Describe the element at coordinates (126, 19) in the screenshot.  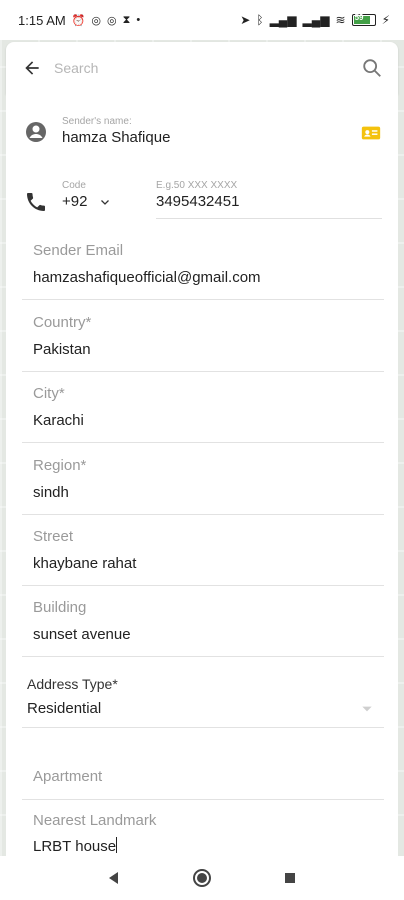
I see `download-icon: ⧗` at that location.